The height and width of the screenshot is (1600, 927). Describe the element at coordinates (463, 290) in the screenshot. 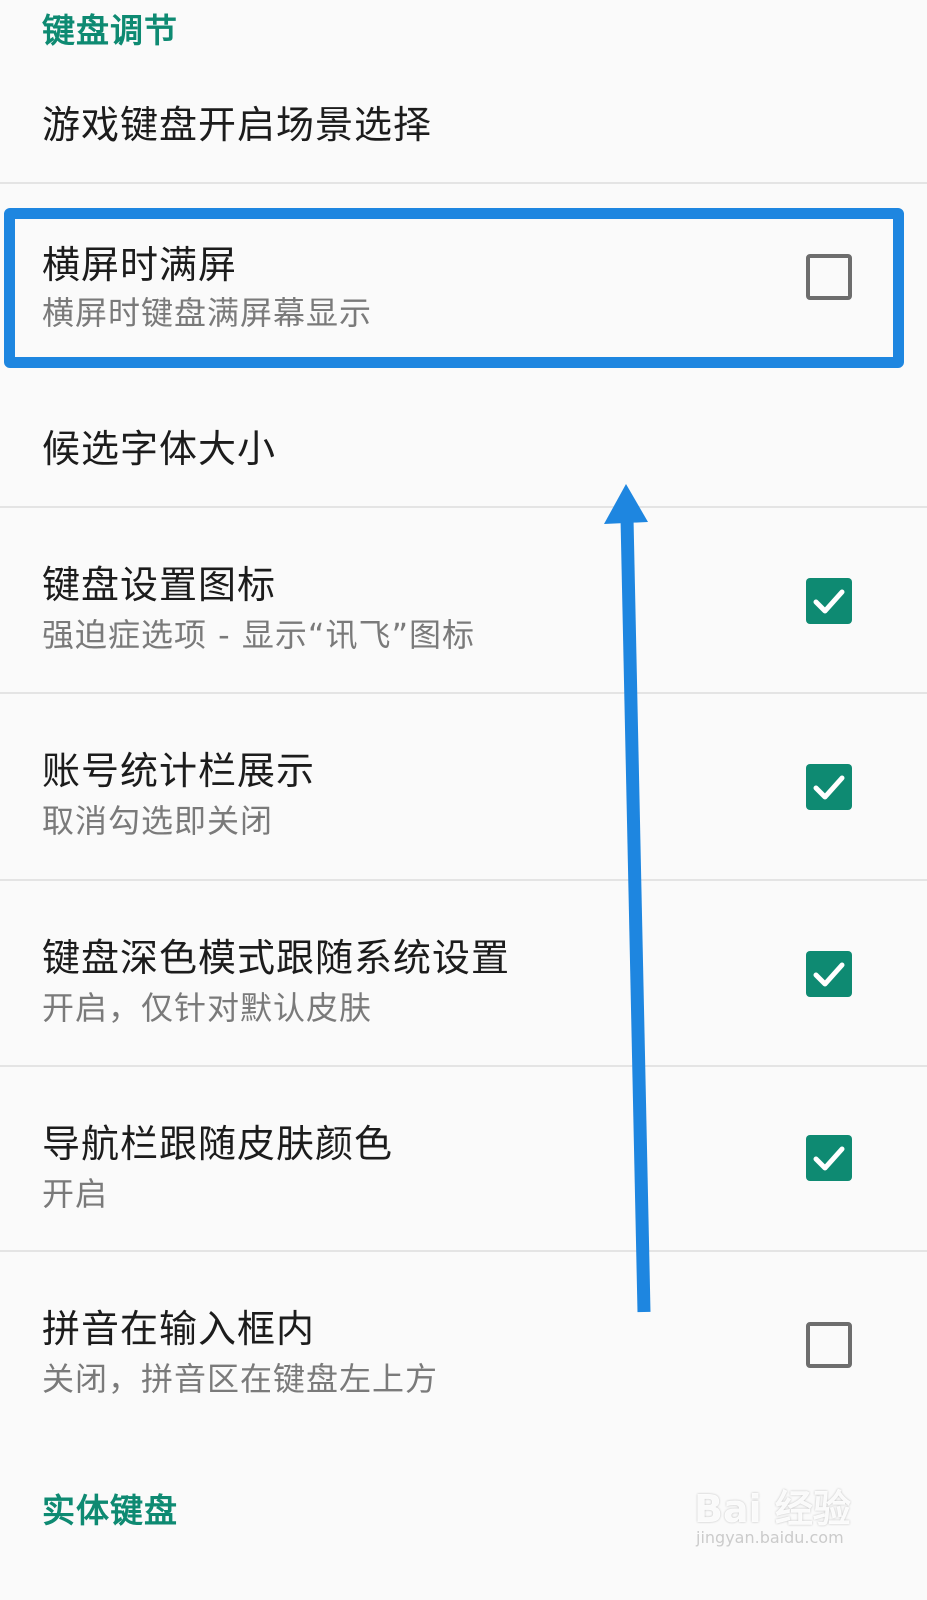

I see `setting-landscape-fullscreen: 横屏时满屏 横屏时键盘满屏幕显示` at that location.